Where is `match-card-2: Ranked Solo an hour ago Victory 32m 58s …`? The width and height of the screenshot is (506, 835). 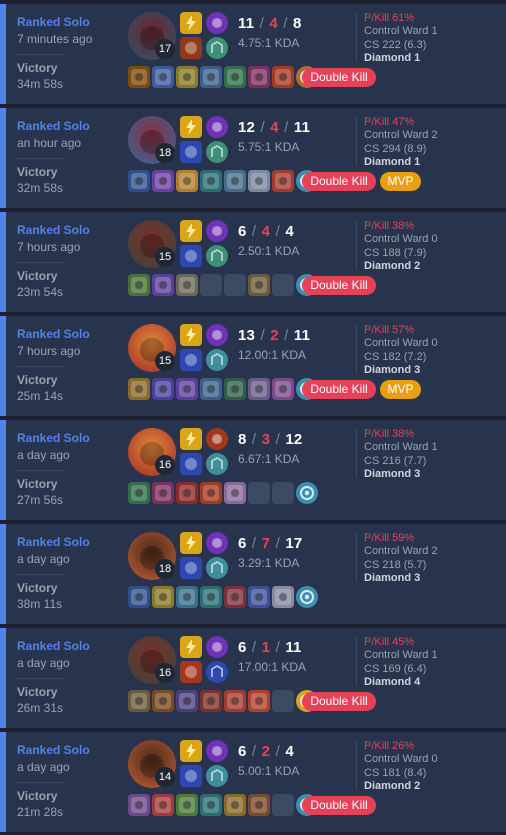 match-card-2: Ranked Solo an hour ago Victory 32m 58s … is located at coordinates (253, 158).